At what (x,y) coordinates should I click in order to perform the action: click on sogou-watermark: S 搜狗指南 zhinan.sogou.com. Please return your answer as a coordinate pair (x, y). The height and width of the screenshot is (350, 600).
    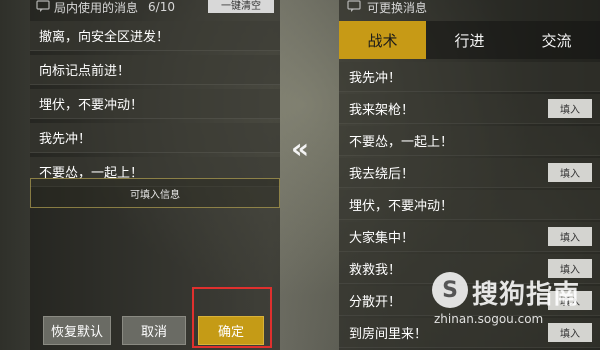
    Looking at the image, I should click on (516, 311).